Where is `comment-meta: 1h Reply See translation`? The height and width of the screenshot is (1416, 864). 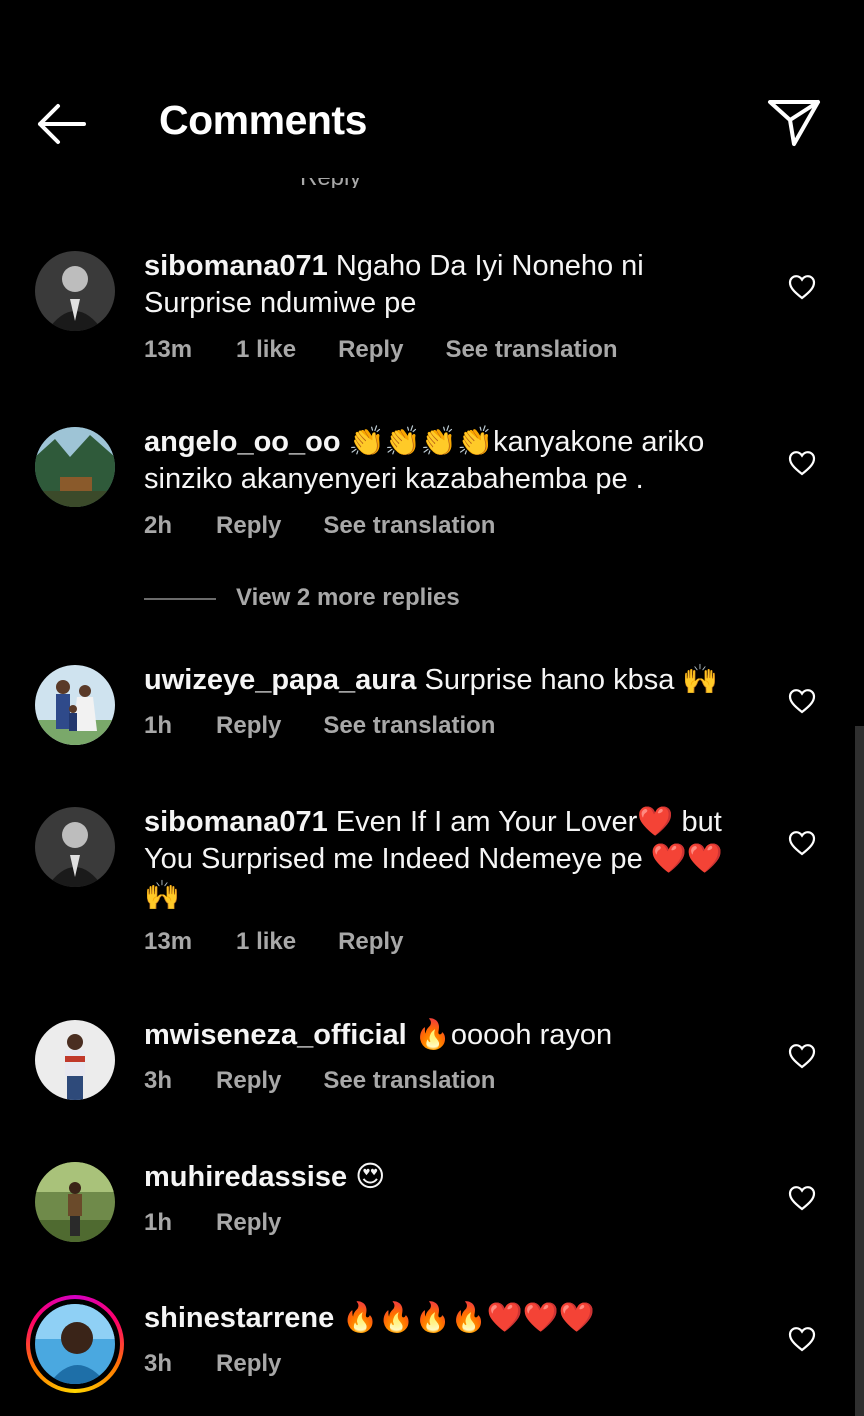
comment-meta: 1h Reply See translation is located at coordinates (340, 726).